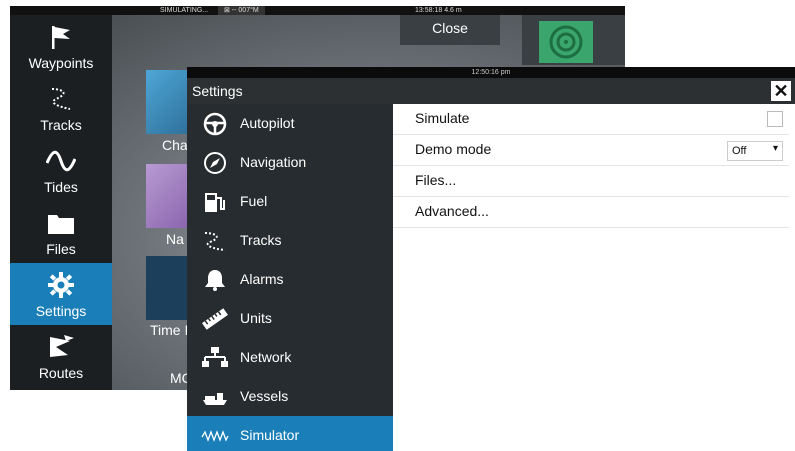 The image size is (795, 451). I want to click on sidebar-item-label: Routes, so click(61, 373).